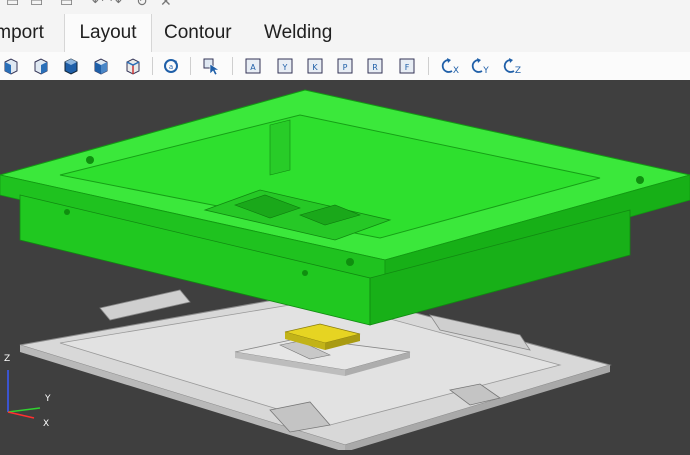 The image size is (690, 455). What do you see at coordinates (71, 66) in the screenshot?
I see `view-front-cube-icon` at bounding box center [71, 66].